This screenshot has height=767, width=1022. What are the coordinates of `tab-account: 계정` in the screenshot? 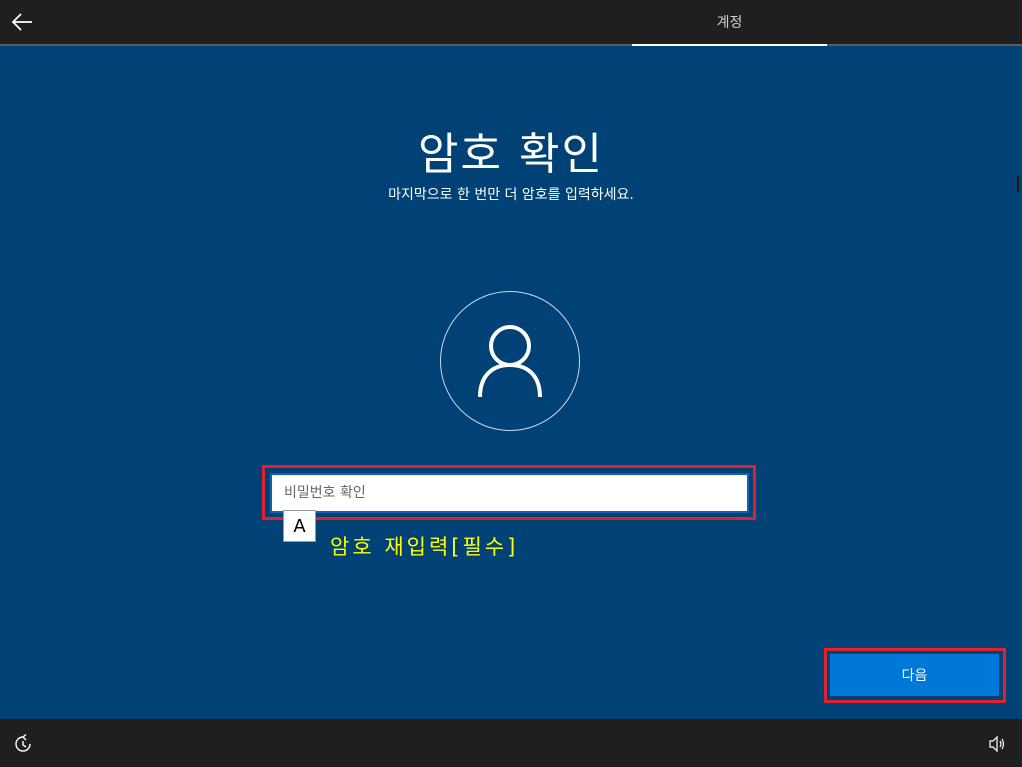 It's located at (729, 23).